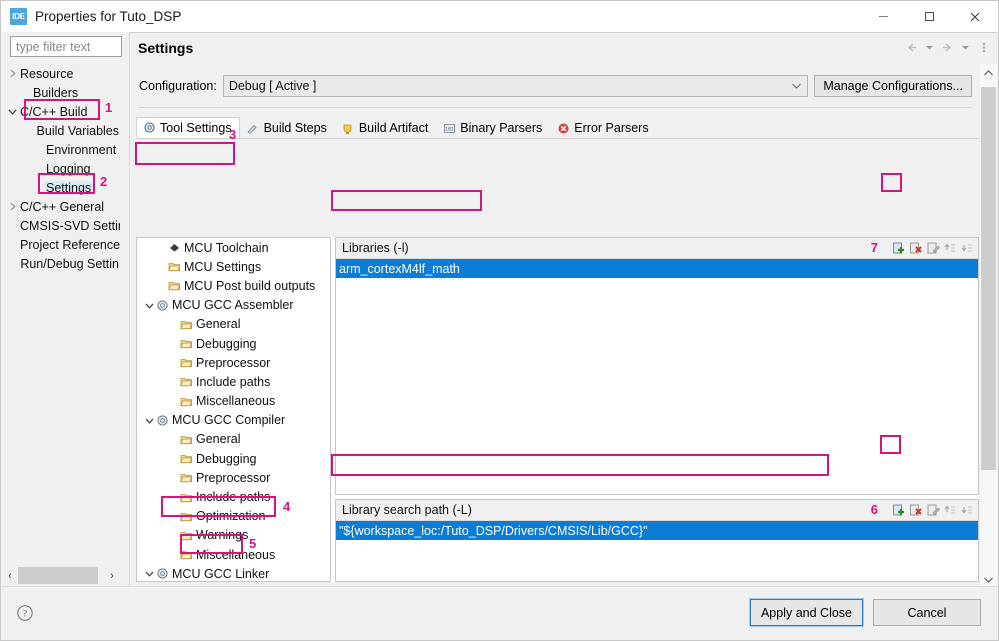  What do you see at coordinates (61, 225) in the screenshot?
I see `sidebar-item-cmsis-svd-settin: CMSIS-SVD Settin` at bounding box center [61, 225].